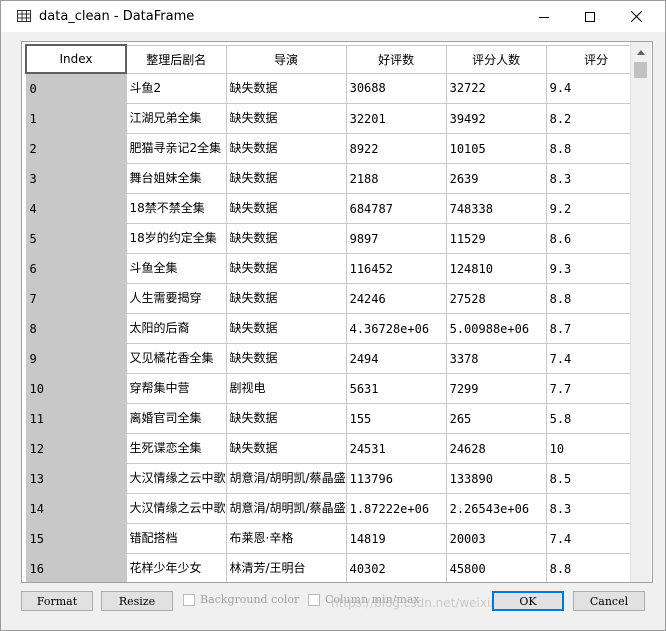 The image size is (666, 631). I want to click on table-row: 10 穿帮集中营 剧视电 5631 7299 7.7, so click(336, 388).